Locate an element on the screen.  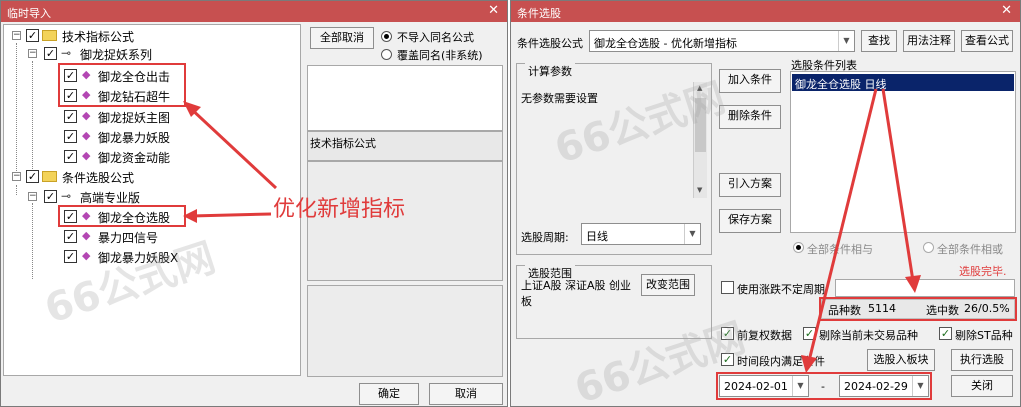
calc-params-group: 计算参数 无参数需要设置 ▲ ▼ 选股周期: 日线 ▼ is located at coordinates (614, 159).